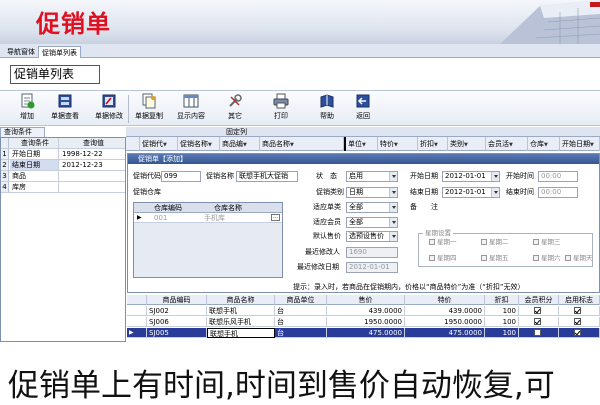  Describe the element at coordinates (502, 300) in the screenshot. I see `items-col-discount: 折扣` at that location.